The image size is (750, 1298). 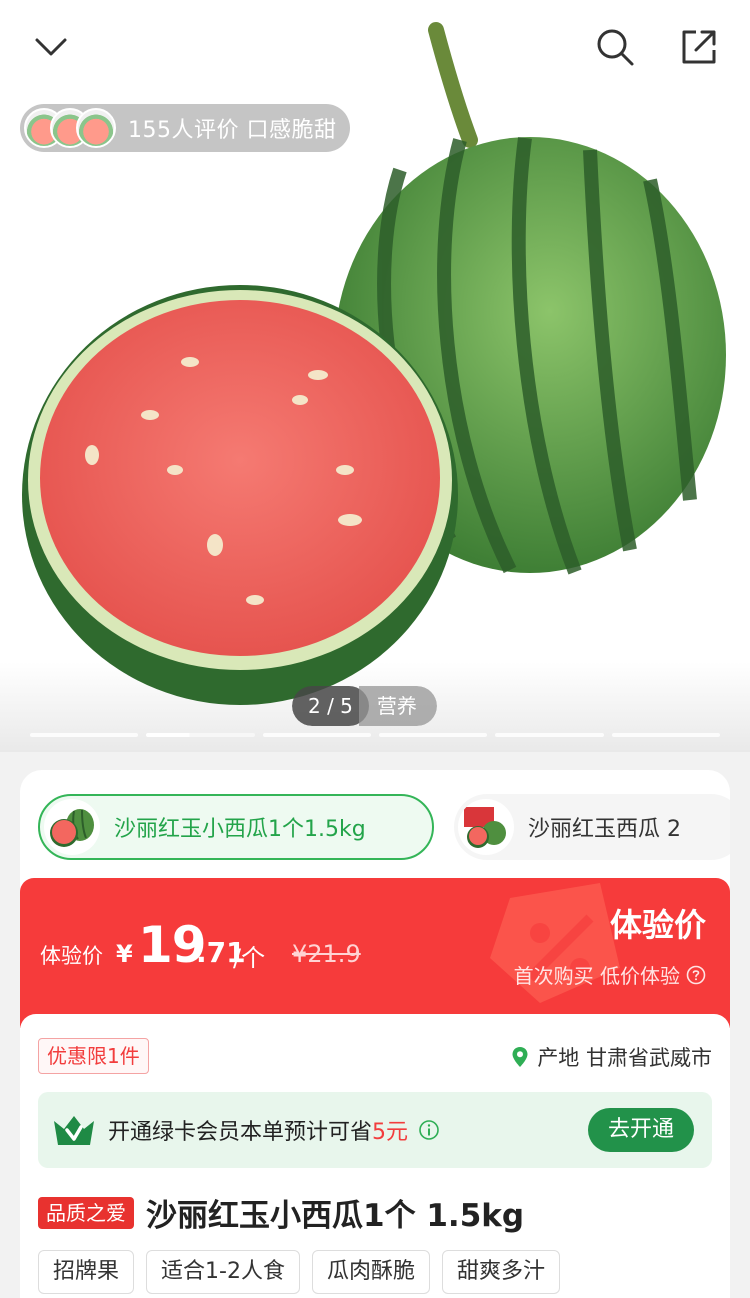 I want to click on feature-tags: 招牌果 适合1-2人食 瓜肉酥脆 甜爽多汁, so click(x=299, y=1272).